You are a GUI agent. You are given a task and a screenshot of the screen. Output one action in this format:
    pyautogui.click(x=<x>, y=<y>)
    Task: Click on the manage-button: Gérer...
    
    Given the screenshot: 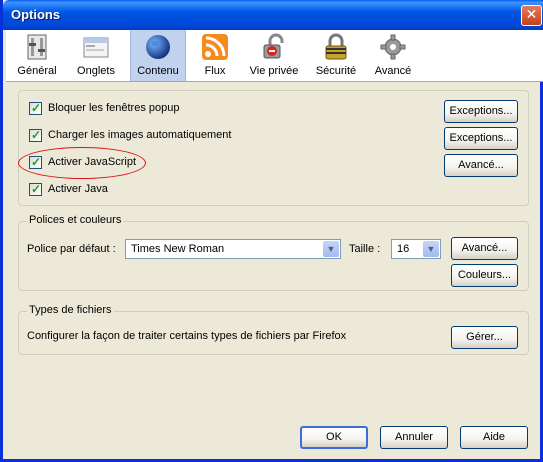 What is the action you would take?
    pyautogui.click(x=484, y=337)
    